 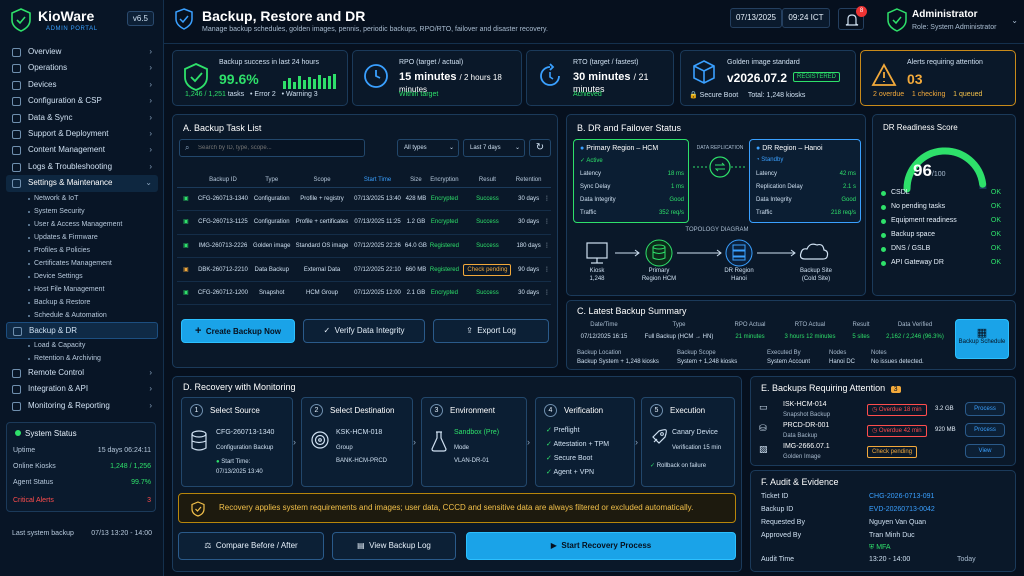 I want to click on nav-remote: Remote Control ›, so click(x=82, y=373).